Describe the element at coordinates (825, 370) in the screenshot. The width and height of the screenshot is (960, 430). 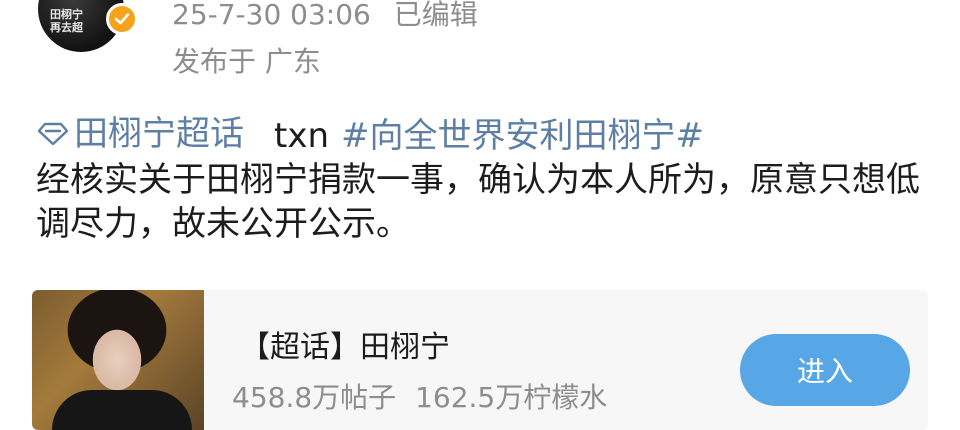
I see `enter-button: 进入` at that location.